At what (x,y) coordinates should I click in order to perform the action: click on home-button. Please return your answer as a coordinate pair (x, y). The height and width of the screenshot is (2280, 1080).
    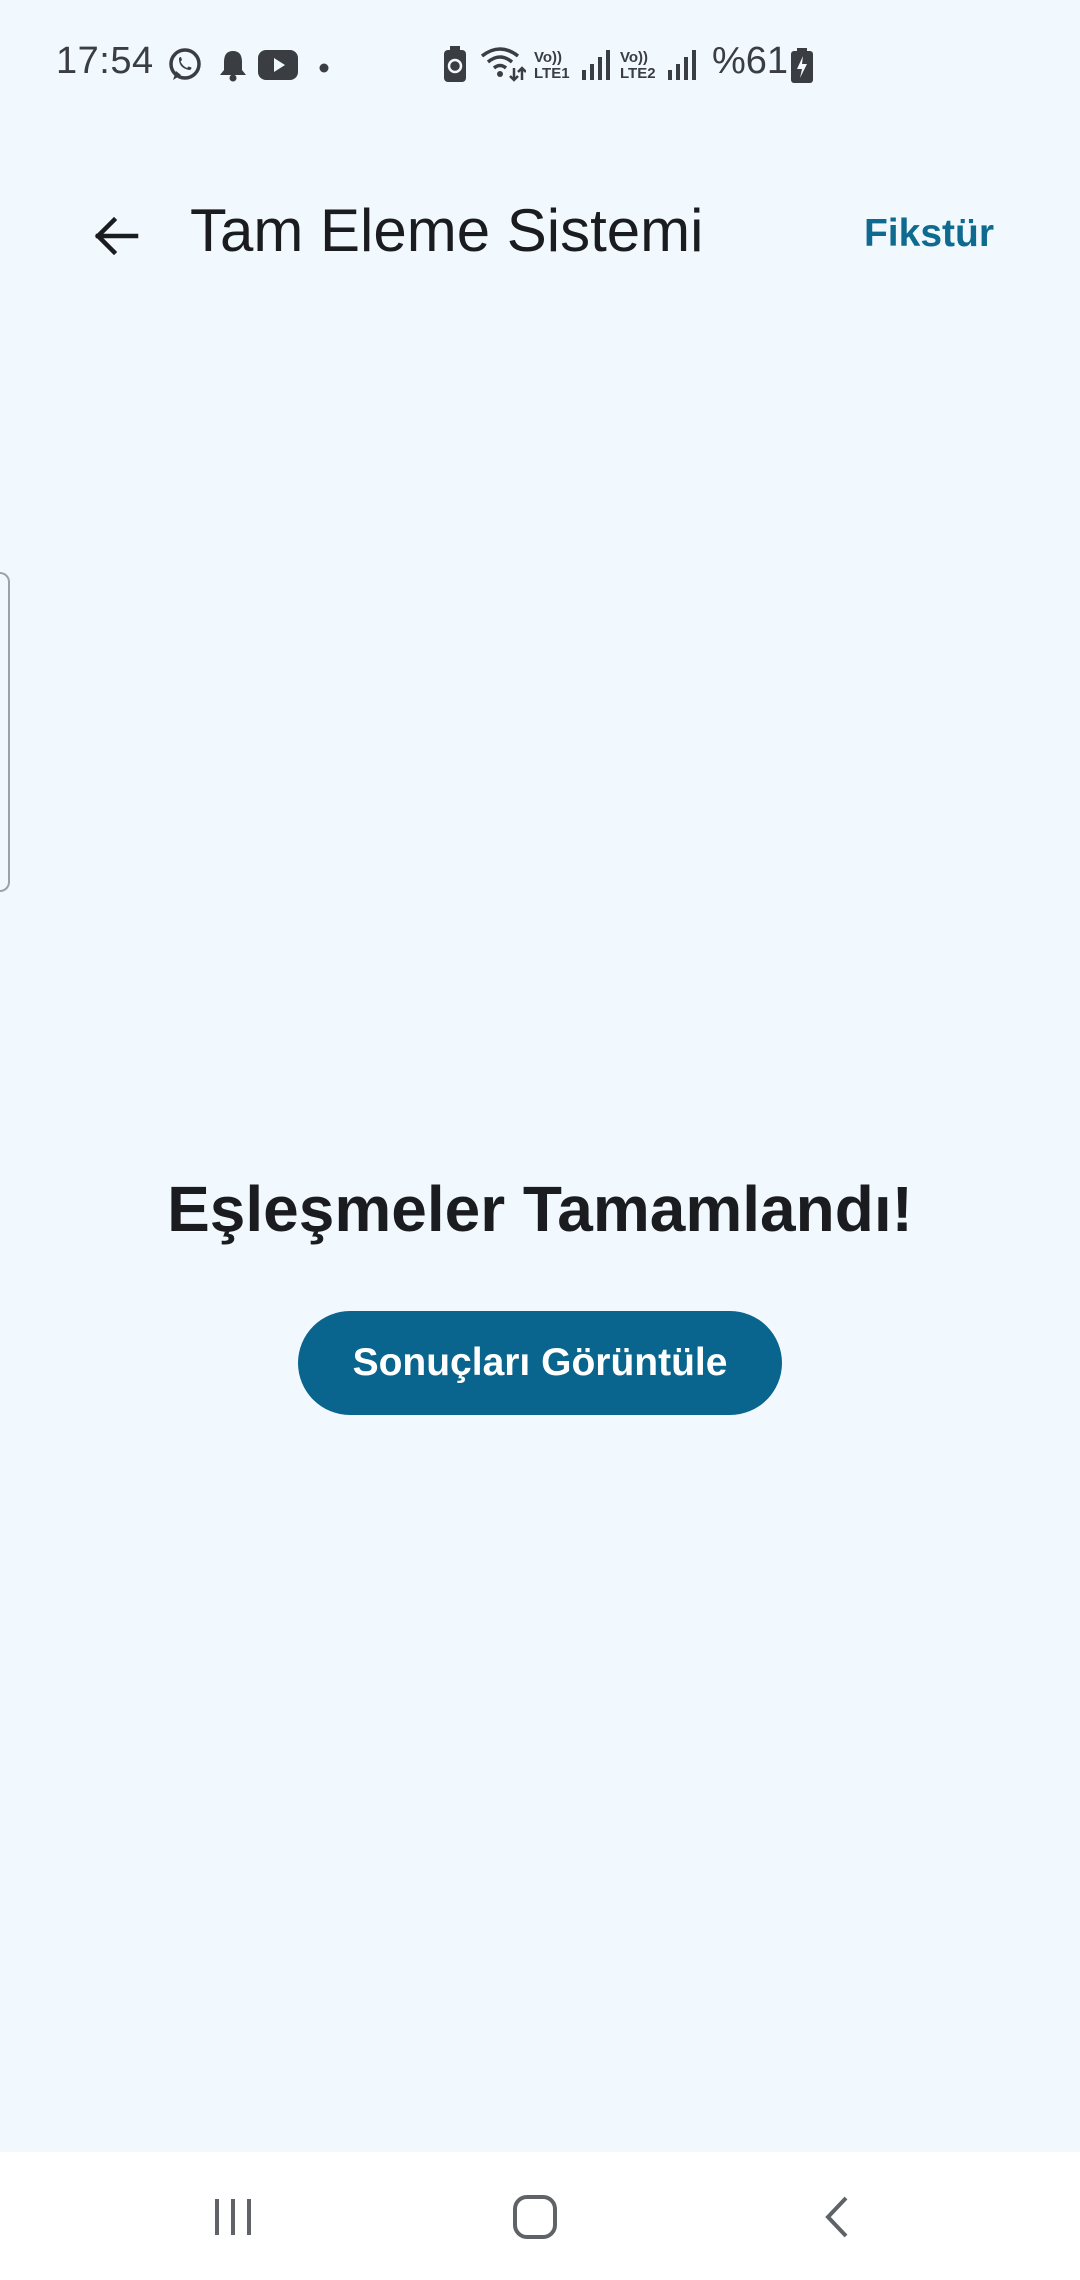
    Looking at the image, I should click on (535, 2217).